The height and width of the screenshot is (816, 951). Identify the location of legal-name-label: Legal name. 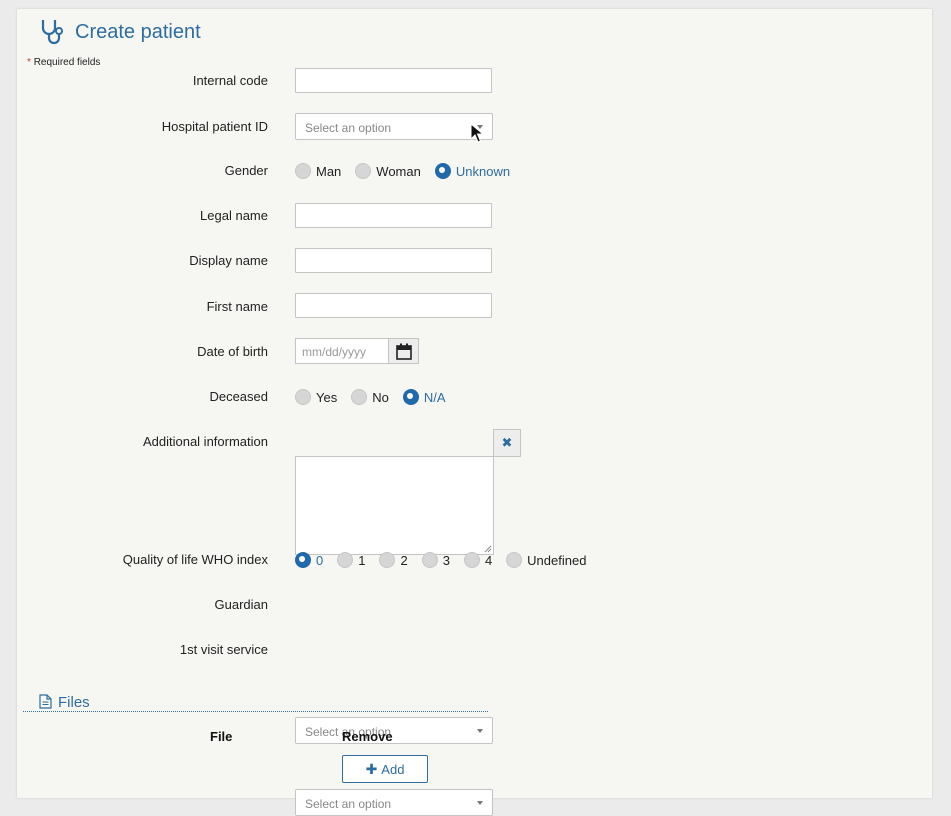
(234, 215).